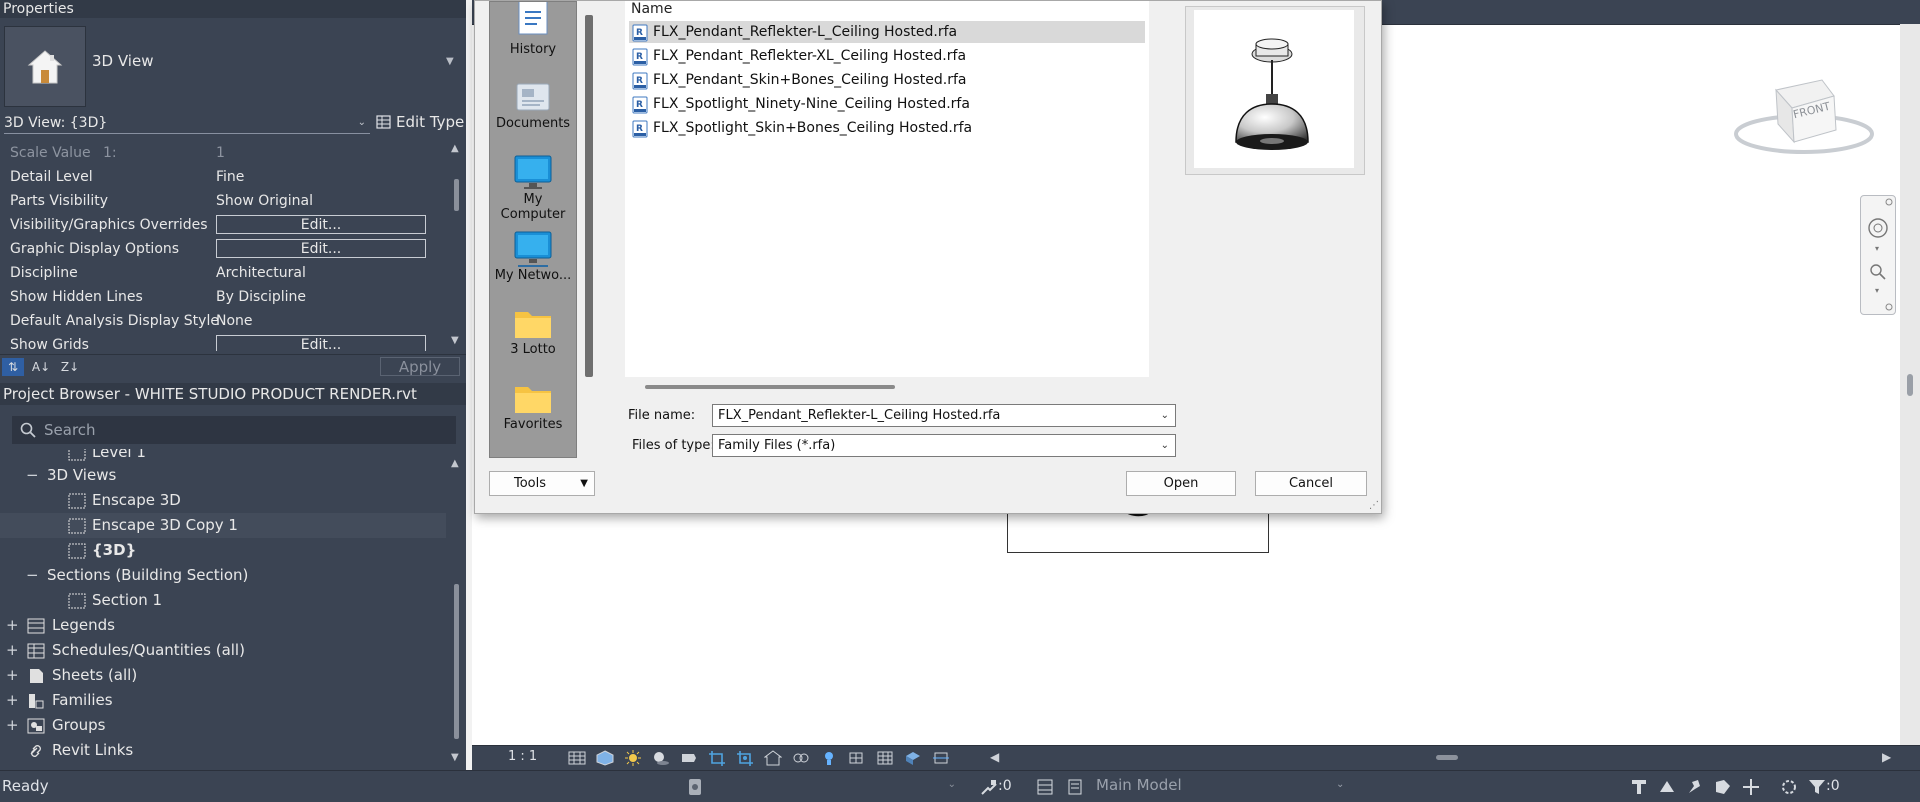 This screenshot has height=802, width=1920. Describe the element at coordinates (857, 758) in the screenshot. I see `worksharing-icon` at that location.